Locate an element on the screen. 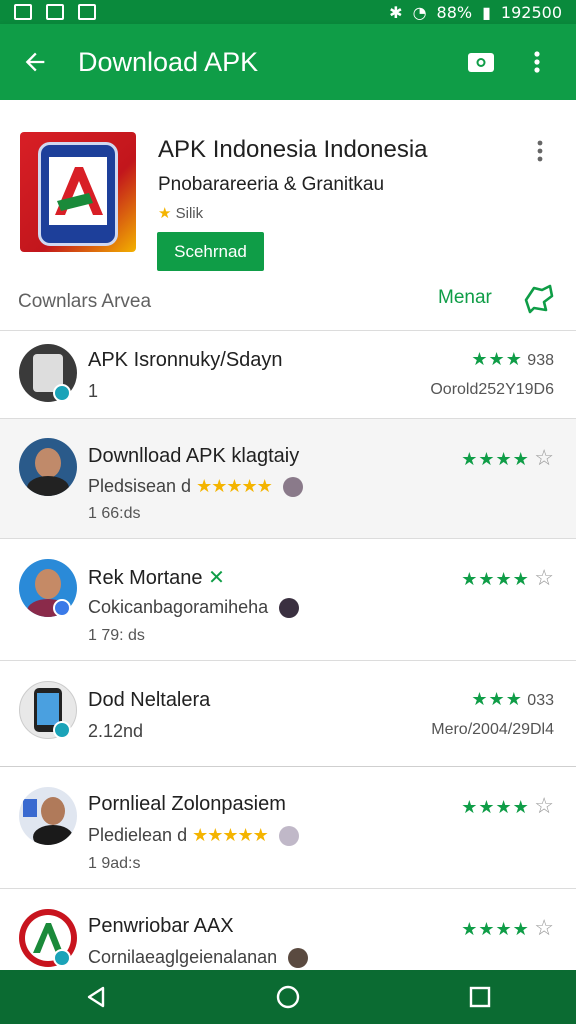  square-recents-icon is located at coordinates (480, 997).